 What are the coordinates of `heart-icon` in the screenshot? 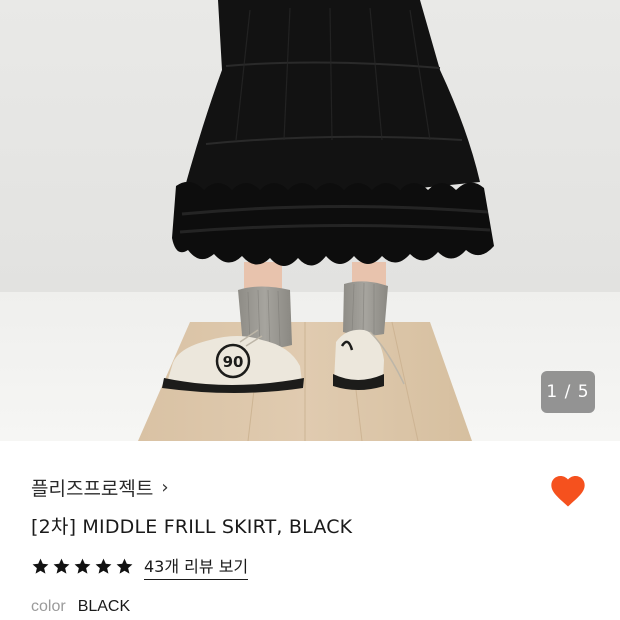 It's located at (568, 491).